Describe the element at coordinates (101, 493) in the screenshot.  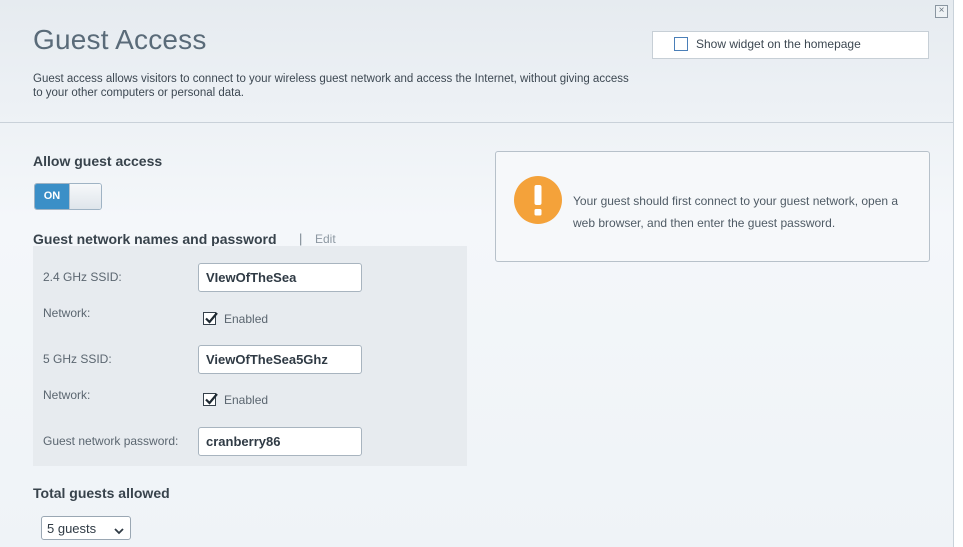
I see `total-guests-title: Total guests allowed` at that location.